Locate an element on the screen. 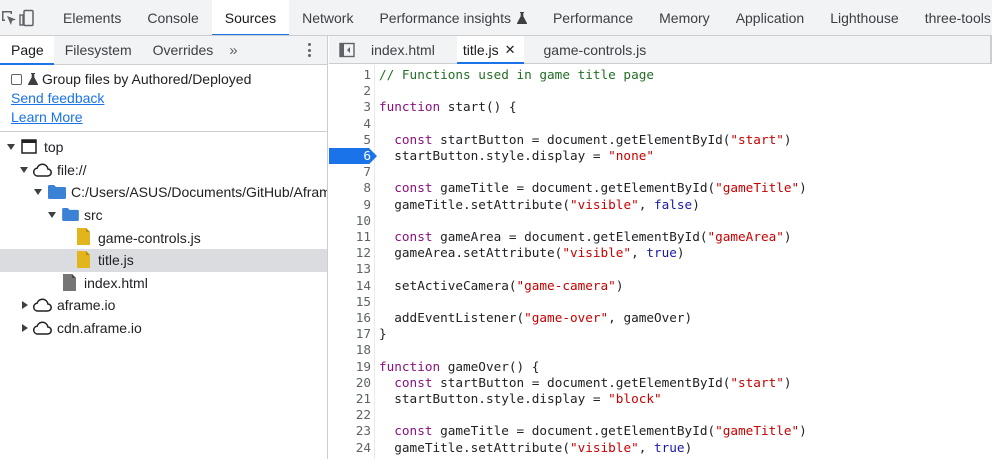 The height and width of the screenshot is (459, 992). tree-item-cdn-aframe-io: cdn.aframe.io is located at coordinates (163, 328).